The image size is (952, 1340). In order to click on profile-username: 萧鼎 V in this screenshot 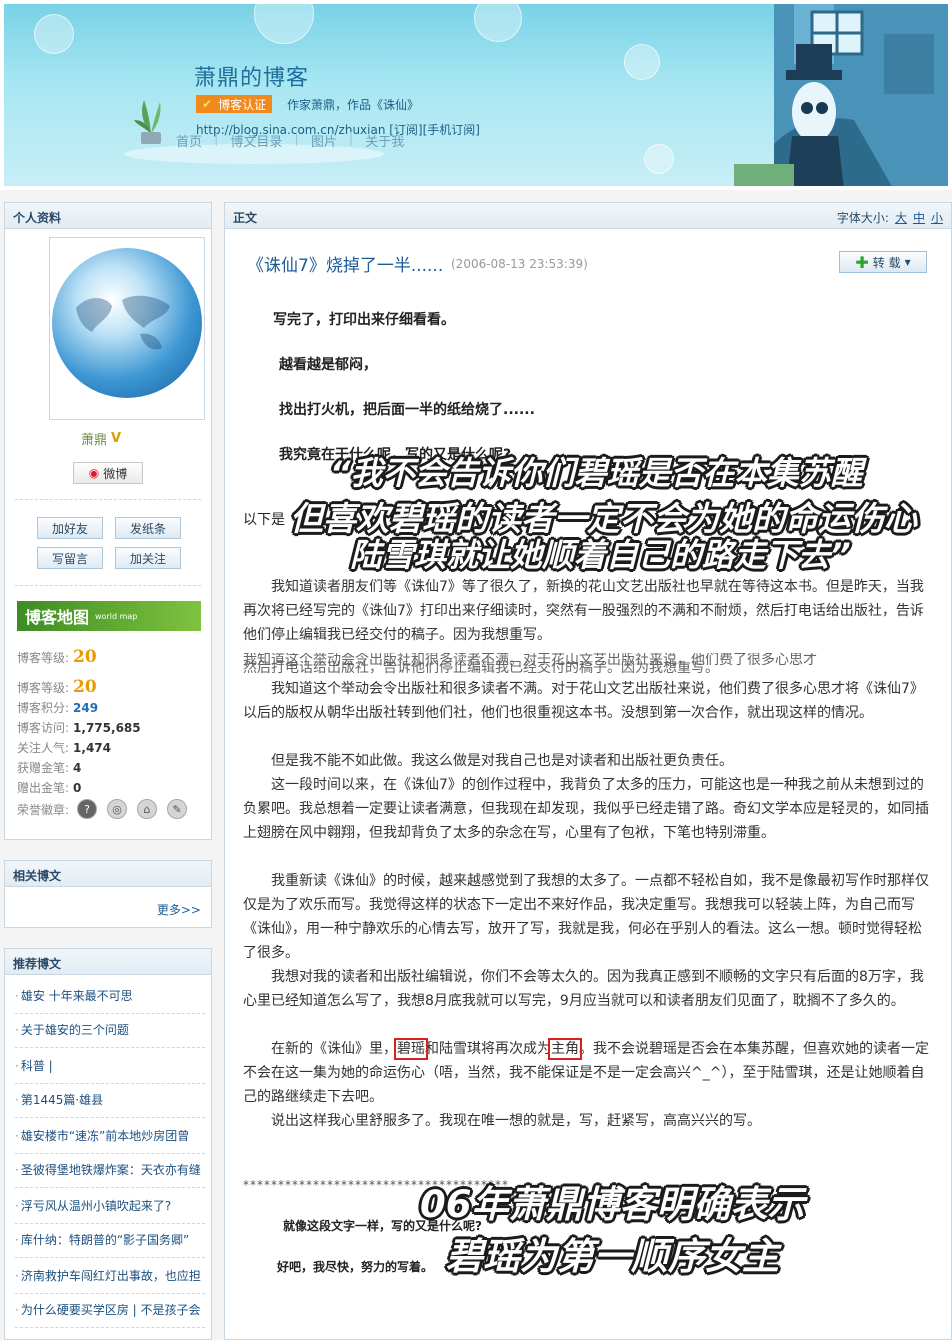, I will do `click(101, 438)`.